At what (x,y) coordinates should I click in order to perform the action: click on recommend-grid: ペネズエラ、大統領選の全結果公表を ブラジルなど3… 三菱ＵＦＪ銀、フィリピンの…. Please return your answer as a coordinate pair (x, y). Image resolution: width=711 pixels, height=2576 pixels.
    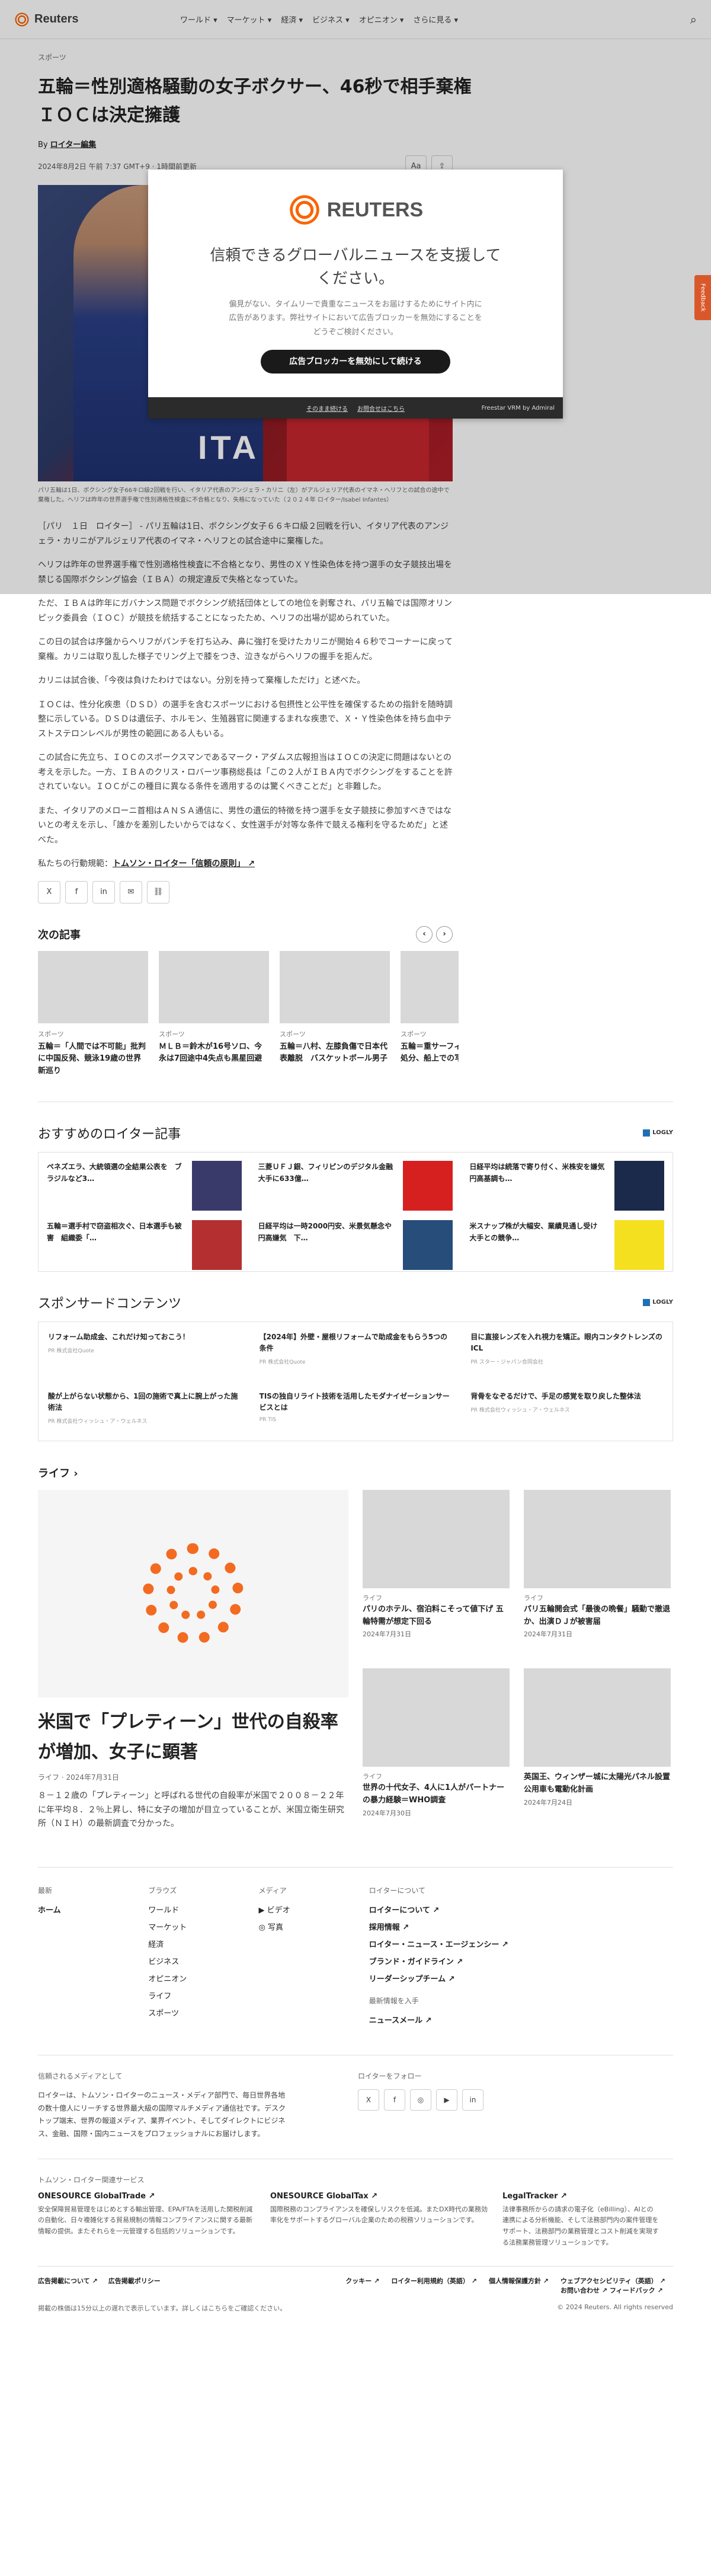
    Looking at the image, I should click on (355, 1211).